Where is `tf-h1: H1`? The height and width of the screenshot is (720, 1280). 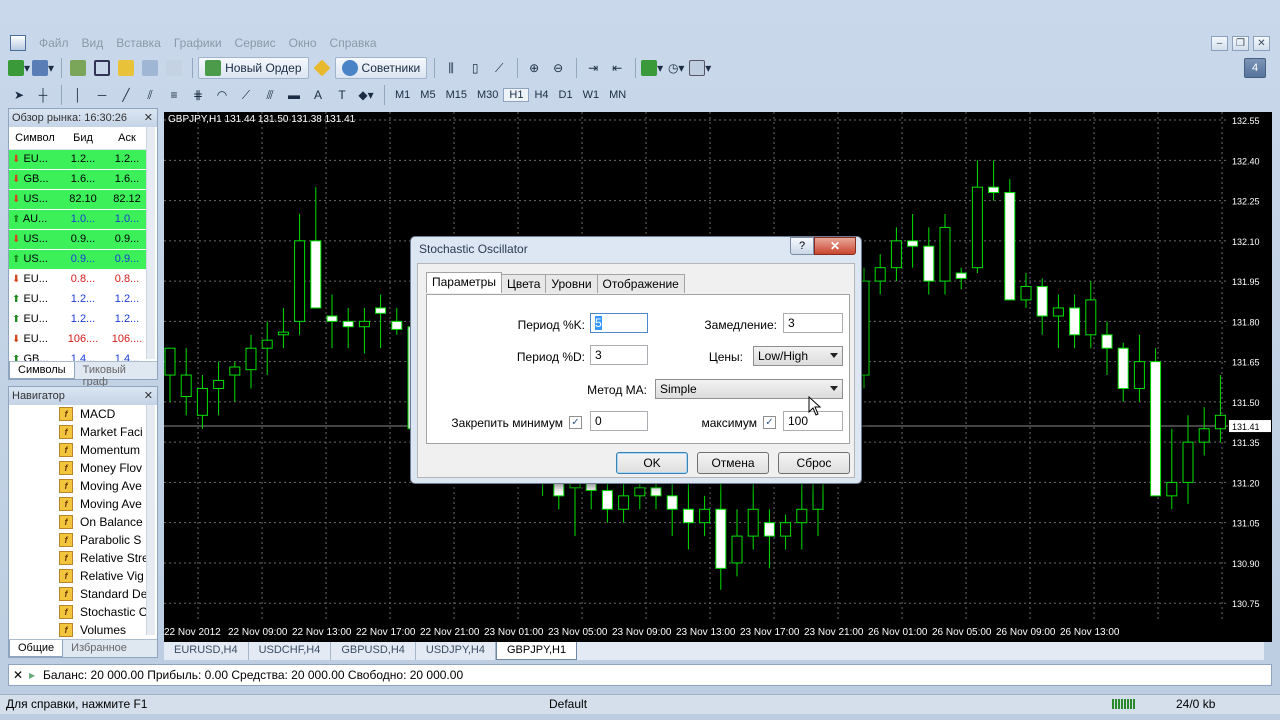 tf-h1: H1 is located at coordinates (516, 95).